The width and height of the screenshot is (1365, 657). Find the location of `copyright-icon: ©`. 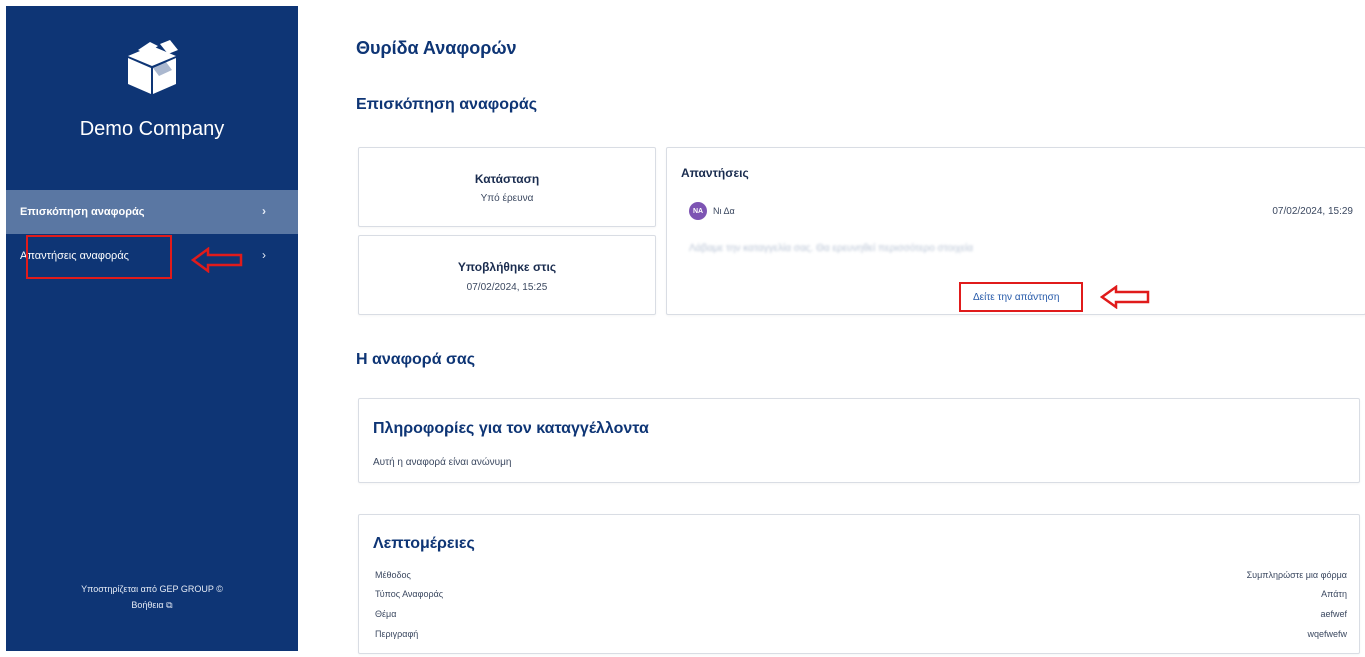

copyright-icon: © is located at coordinates (219, 589).